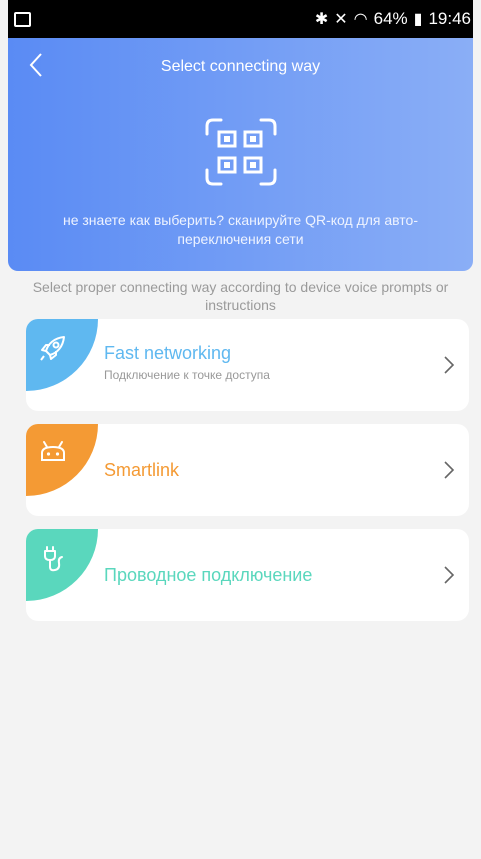  I want to click on option-title: Smartlink, so click(142, 470).